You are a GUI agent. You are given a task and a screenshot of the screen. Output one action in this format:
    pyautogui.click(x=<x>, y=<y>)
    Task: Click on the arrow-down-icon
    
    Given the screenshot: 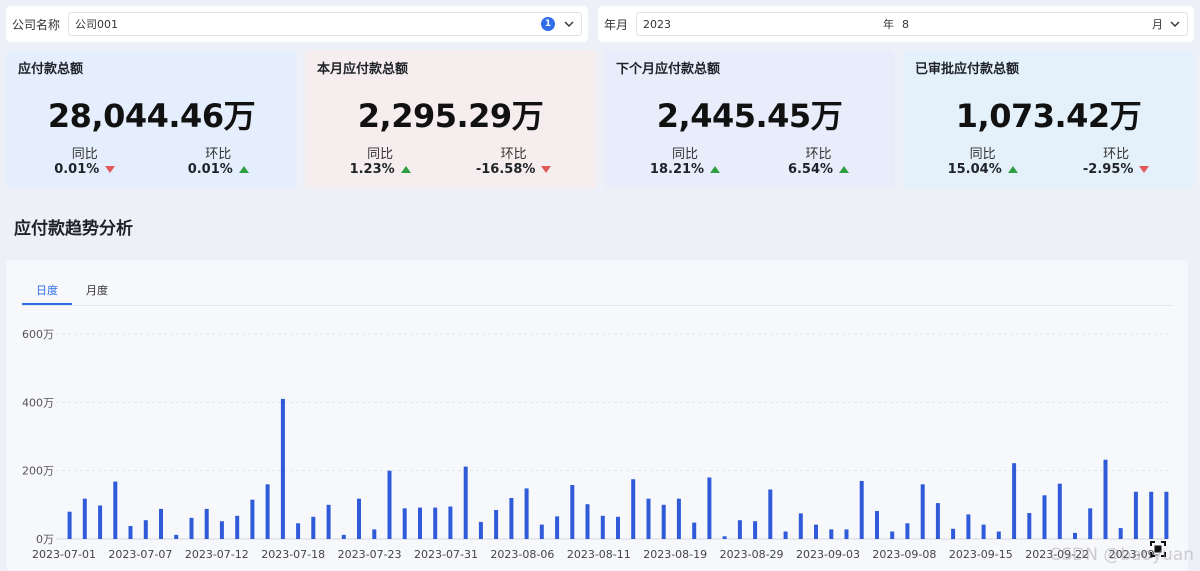 What is the action you would take?
    pyautogui.click(x=546, y=169)
    